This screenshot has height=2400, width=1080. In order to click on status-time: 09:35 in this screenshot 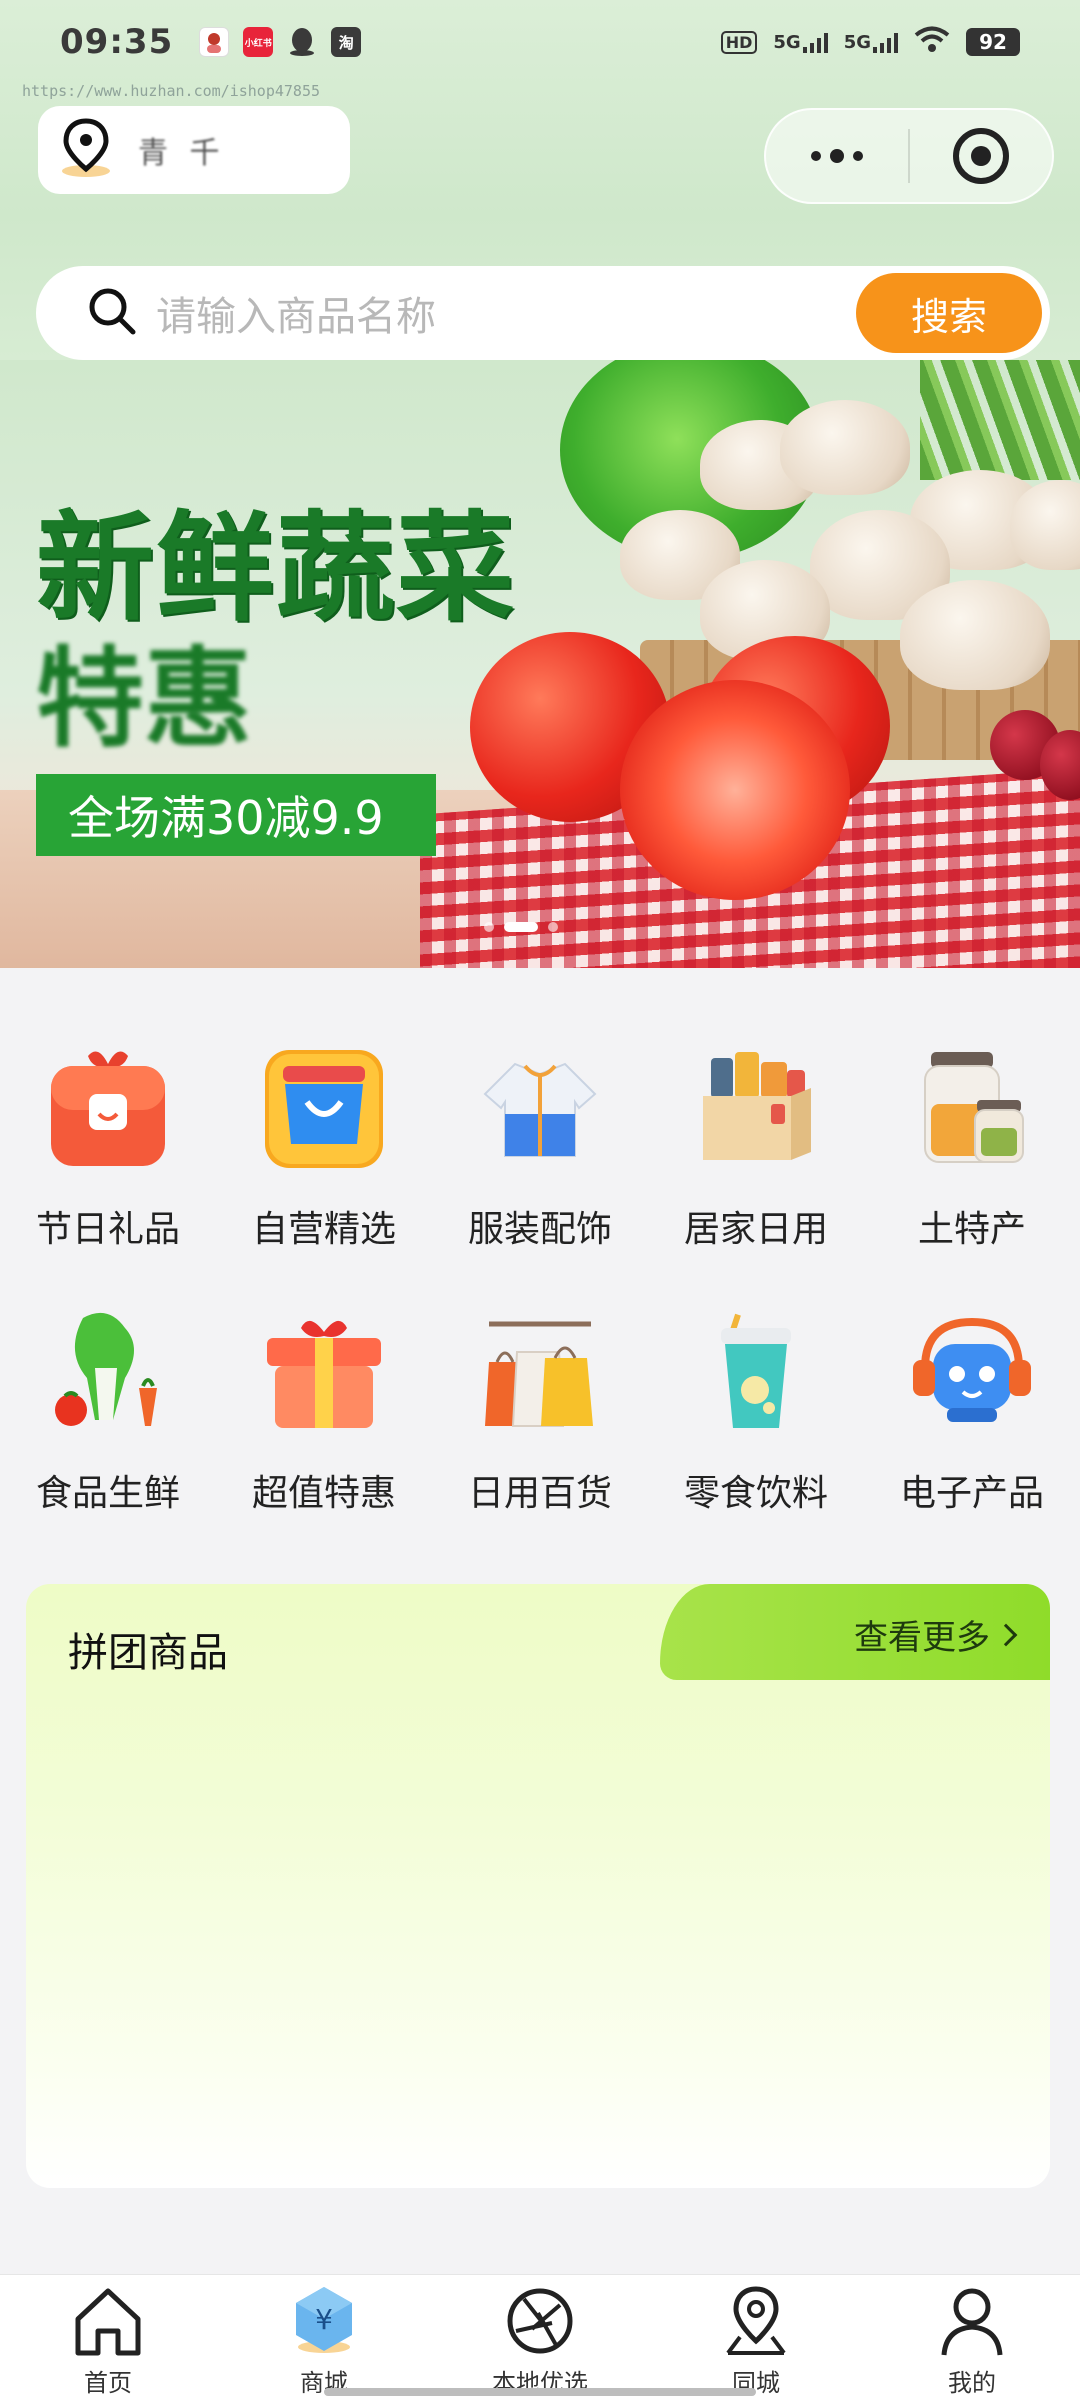, I will do `click(117, 42)`.